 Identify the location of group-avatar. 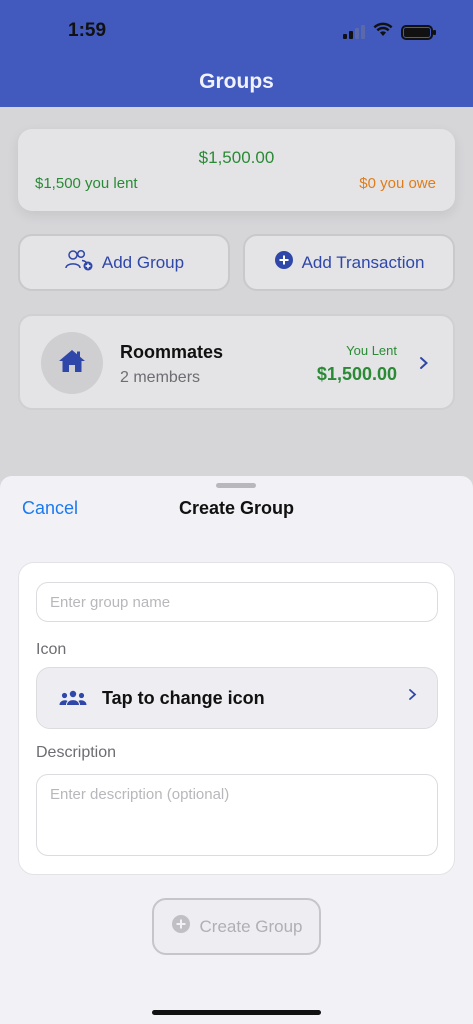
(72, 363).